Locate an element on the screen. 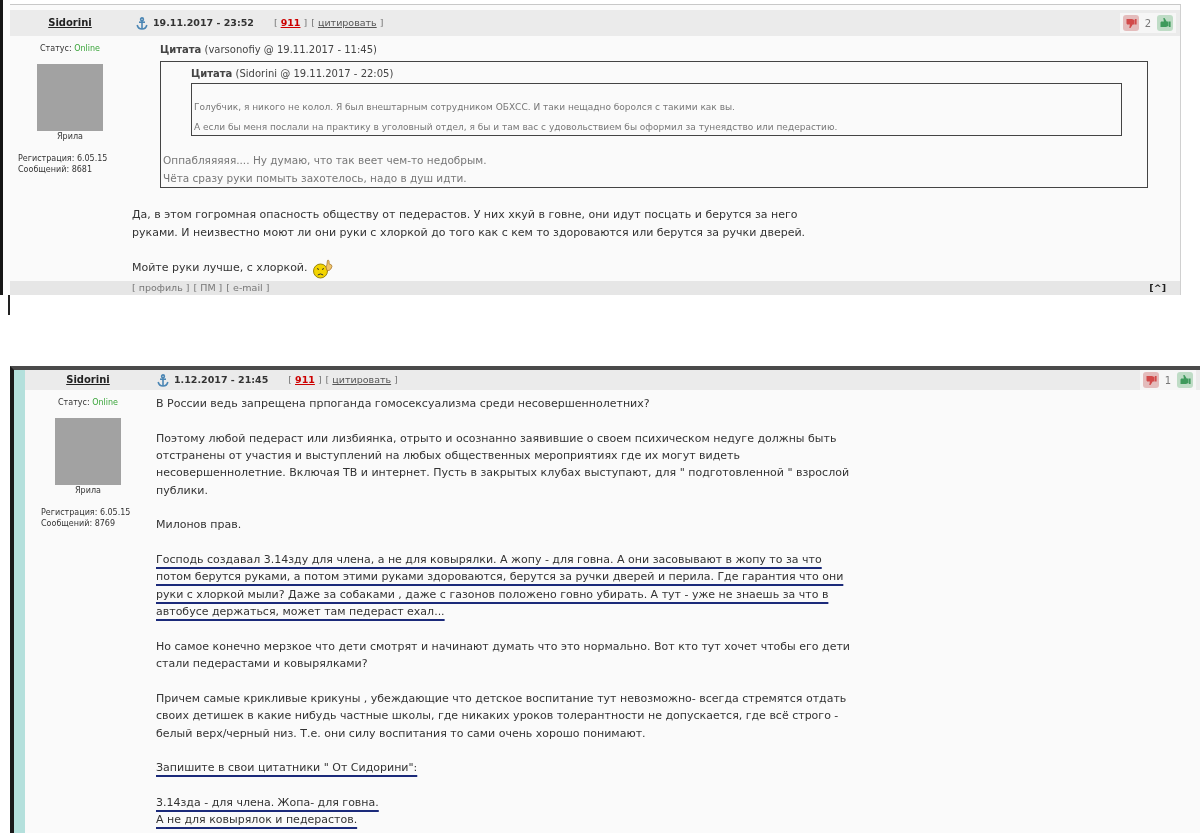 This screenshot has height=838, width=1200. post-text: Милонов прав. is located at coordinates (199, 525).